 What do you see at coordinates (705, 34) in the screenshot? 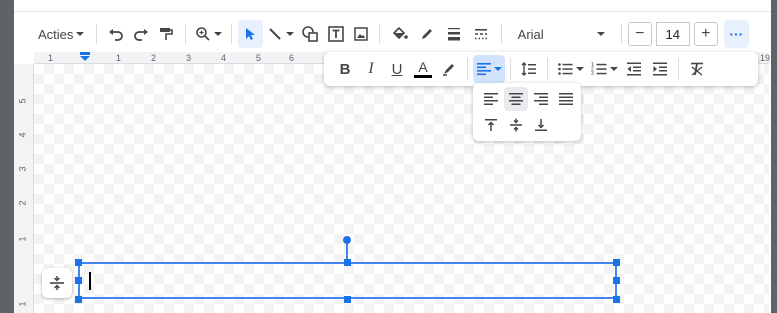
I see `increase-font-size-button: +` at bounding box center [705, 34].